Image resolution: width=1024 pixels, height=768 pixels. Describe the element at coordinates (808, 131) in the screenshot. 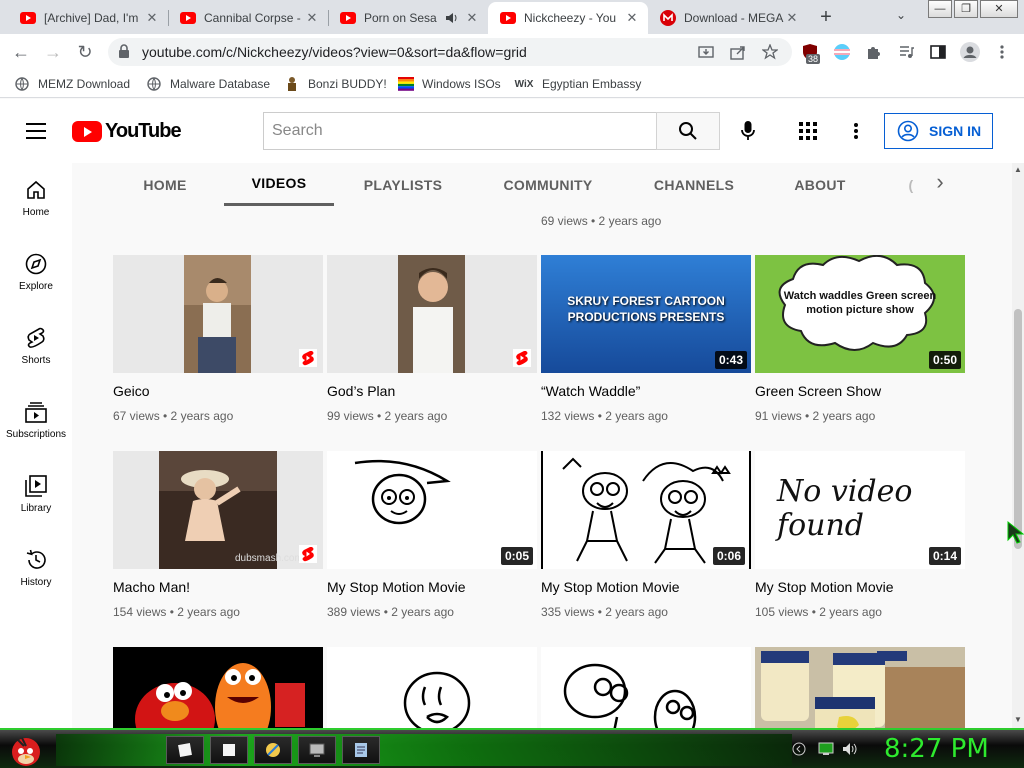

I see `apps-grid-icon` at that location.